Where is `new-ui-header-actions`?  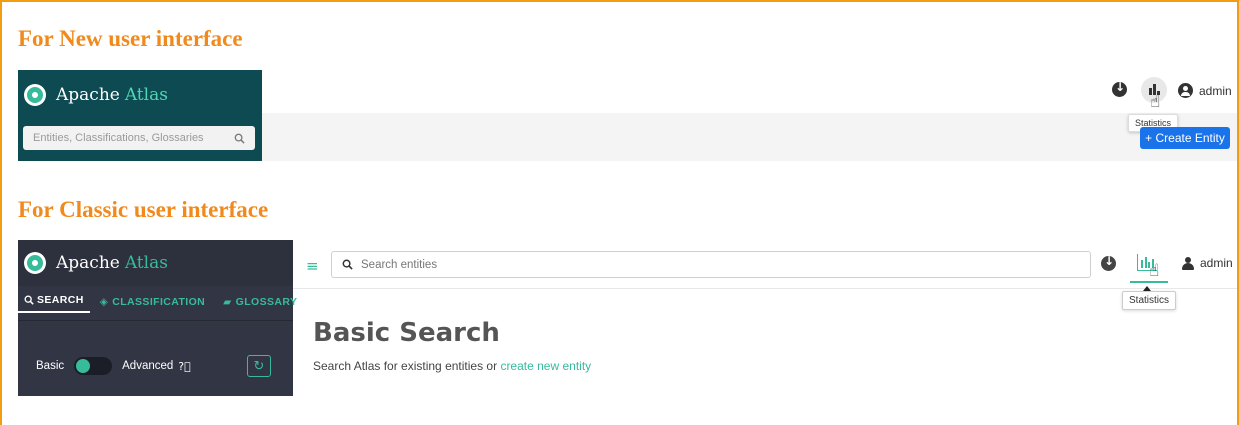 new-ui-header-actions is located at coordinates (1119, 88).